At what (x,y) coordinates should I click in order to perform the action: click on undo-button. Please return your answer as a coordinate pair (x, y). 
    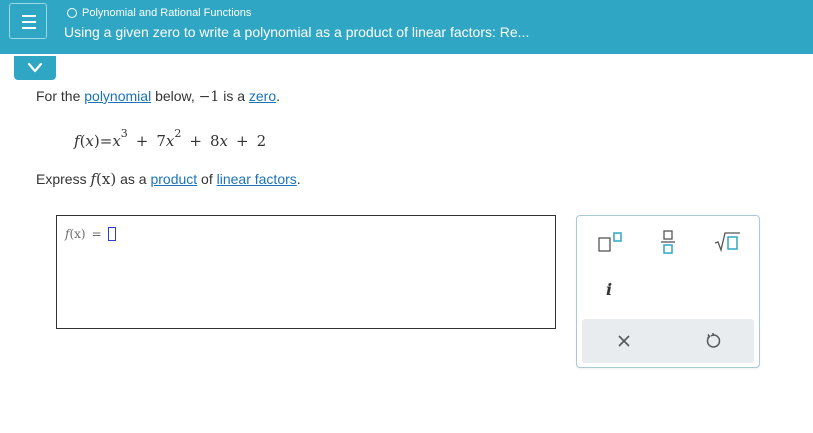
    Looking at the image, I should click on (713, 341).